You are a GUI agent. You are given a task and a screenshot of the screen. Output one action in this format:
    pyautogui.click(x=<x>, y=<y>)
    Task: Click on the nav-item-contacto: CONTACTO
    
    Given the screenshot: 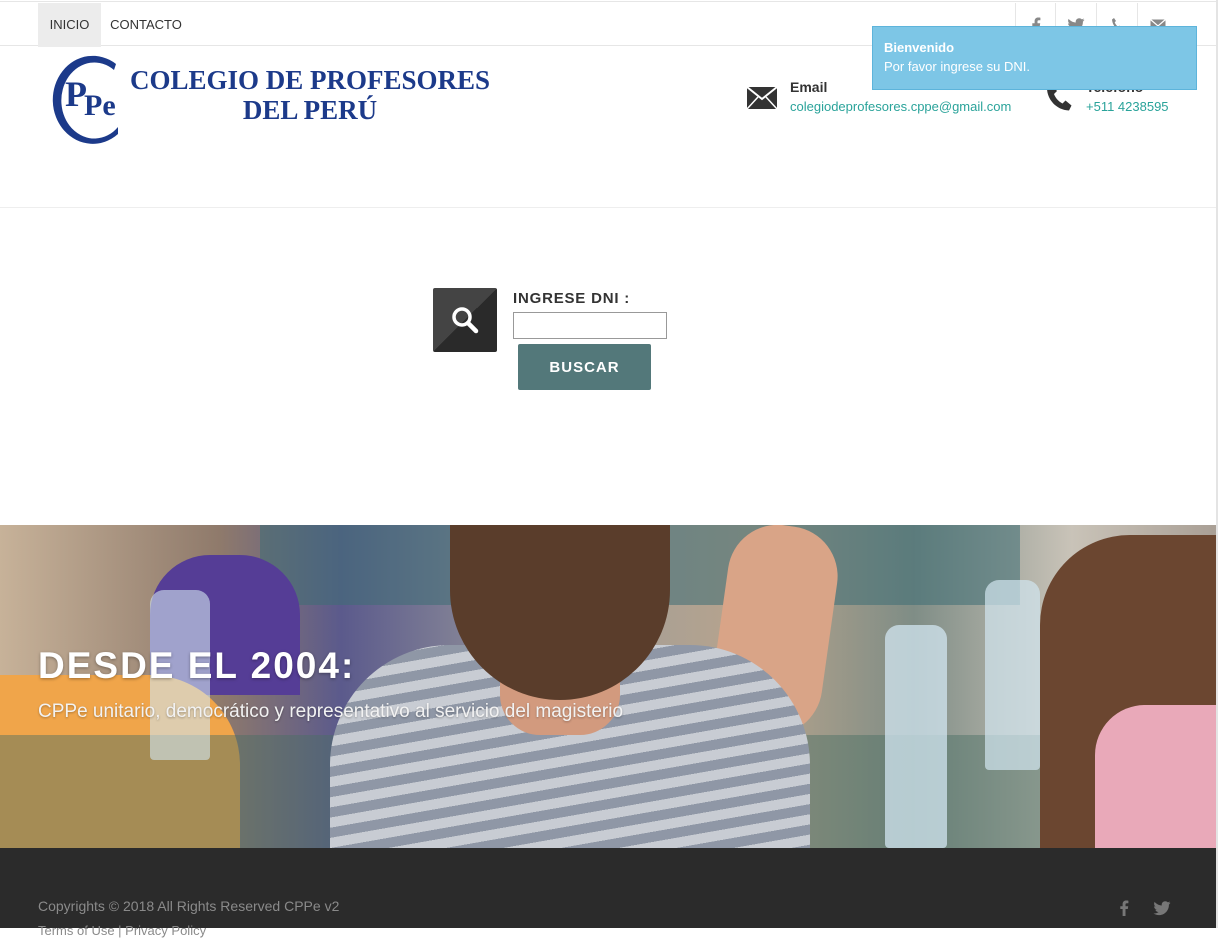 What is the action you would take?
    pyautogui.click(x=146, y=25)
    